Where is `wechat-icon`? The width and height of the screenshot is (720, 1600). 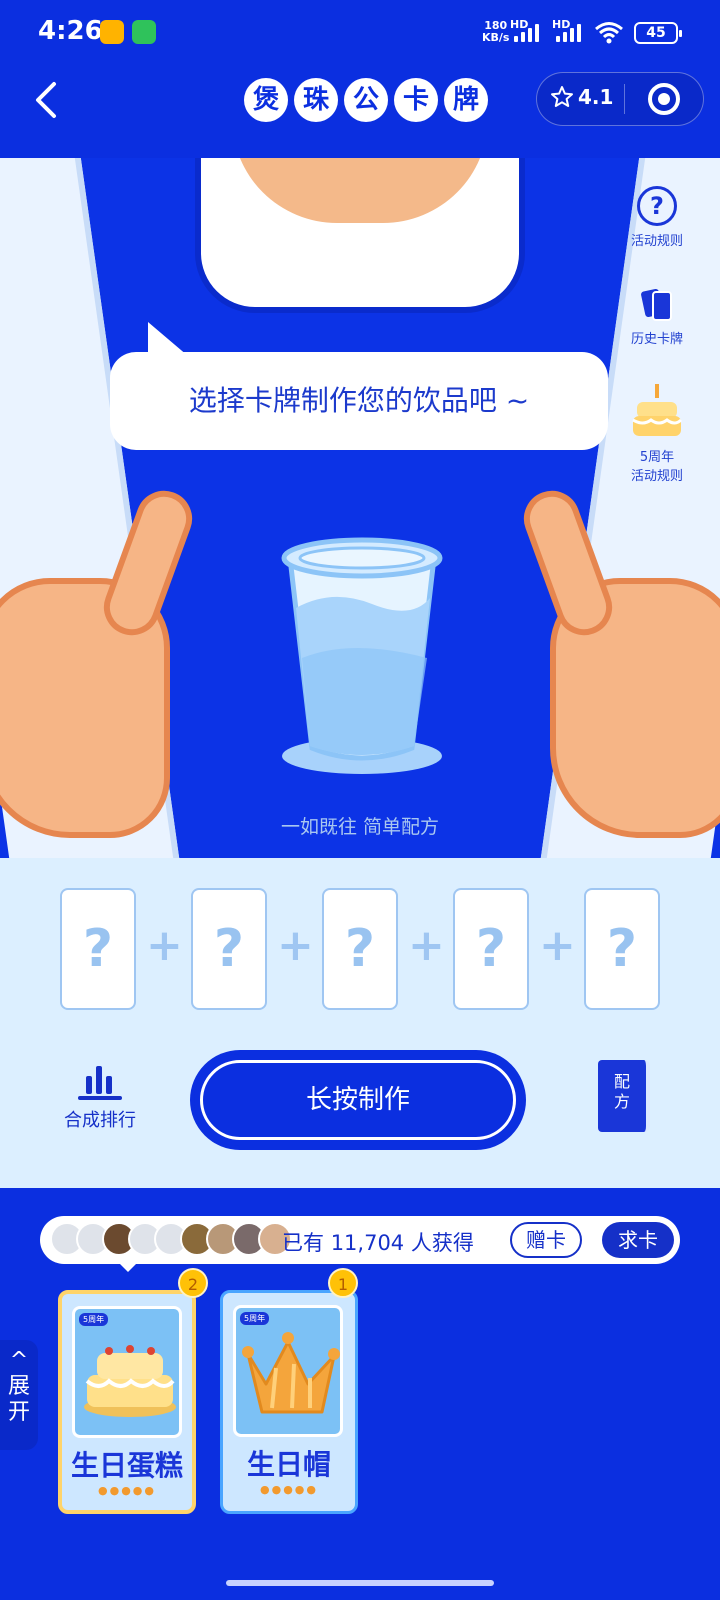 wechat-icon is located at coordinates (144, 32).